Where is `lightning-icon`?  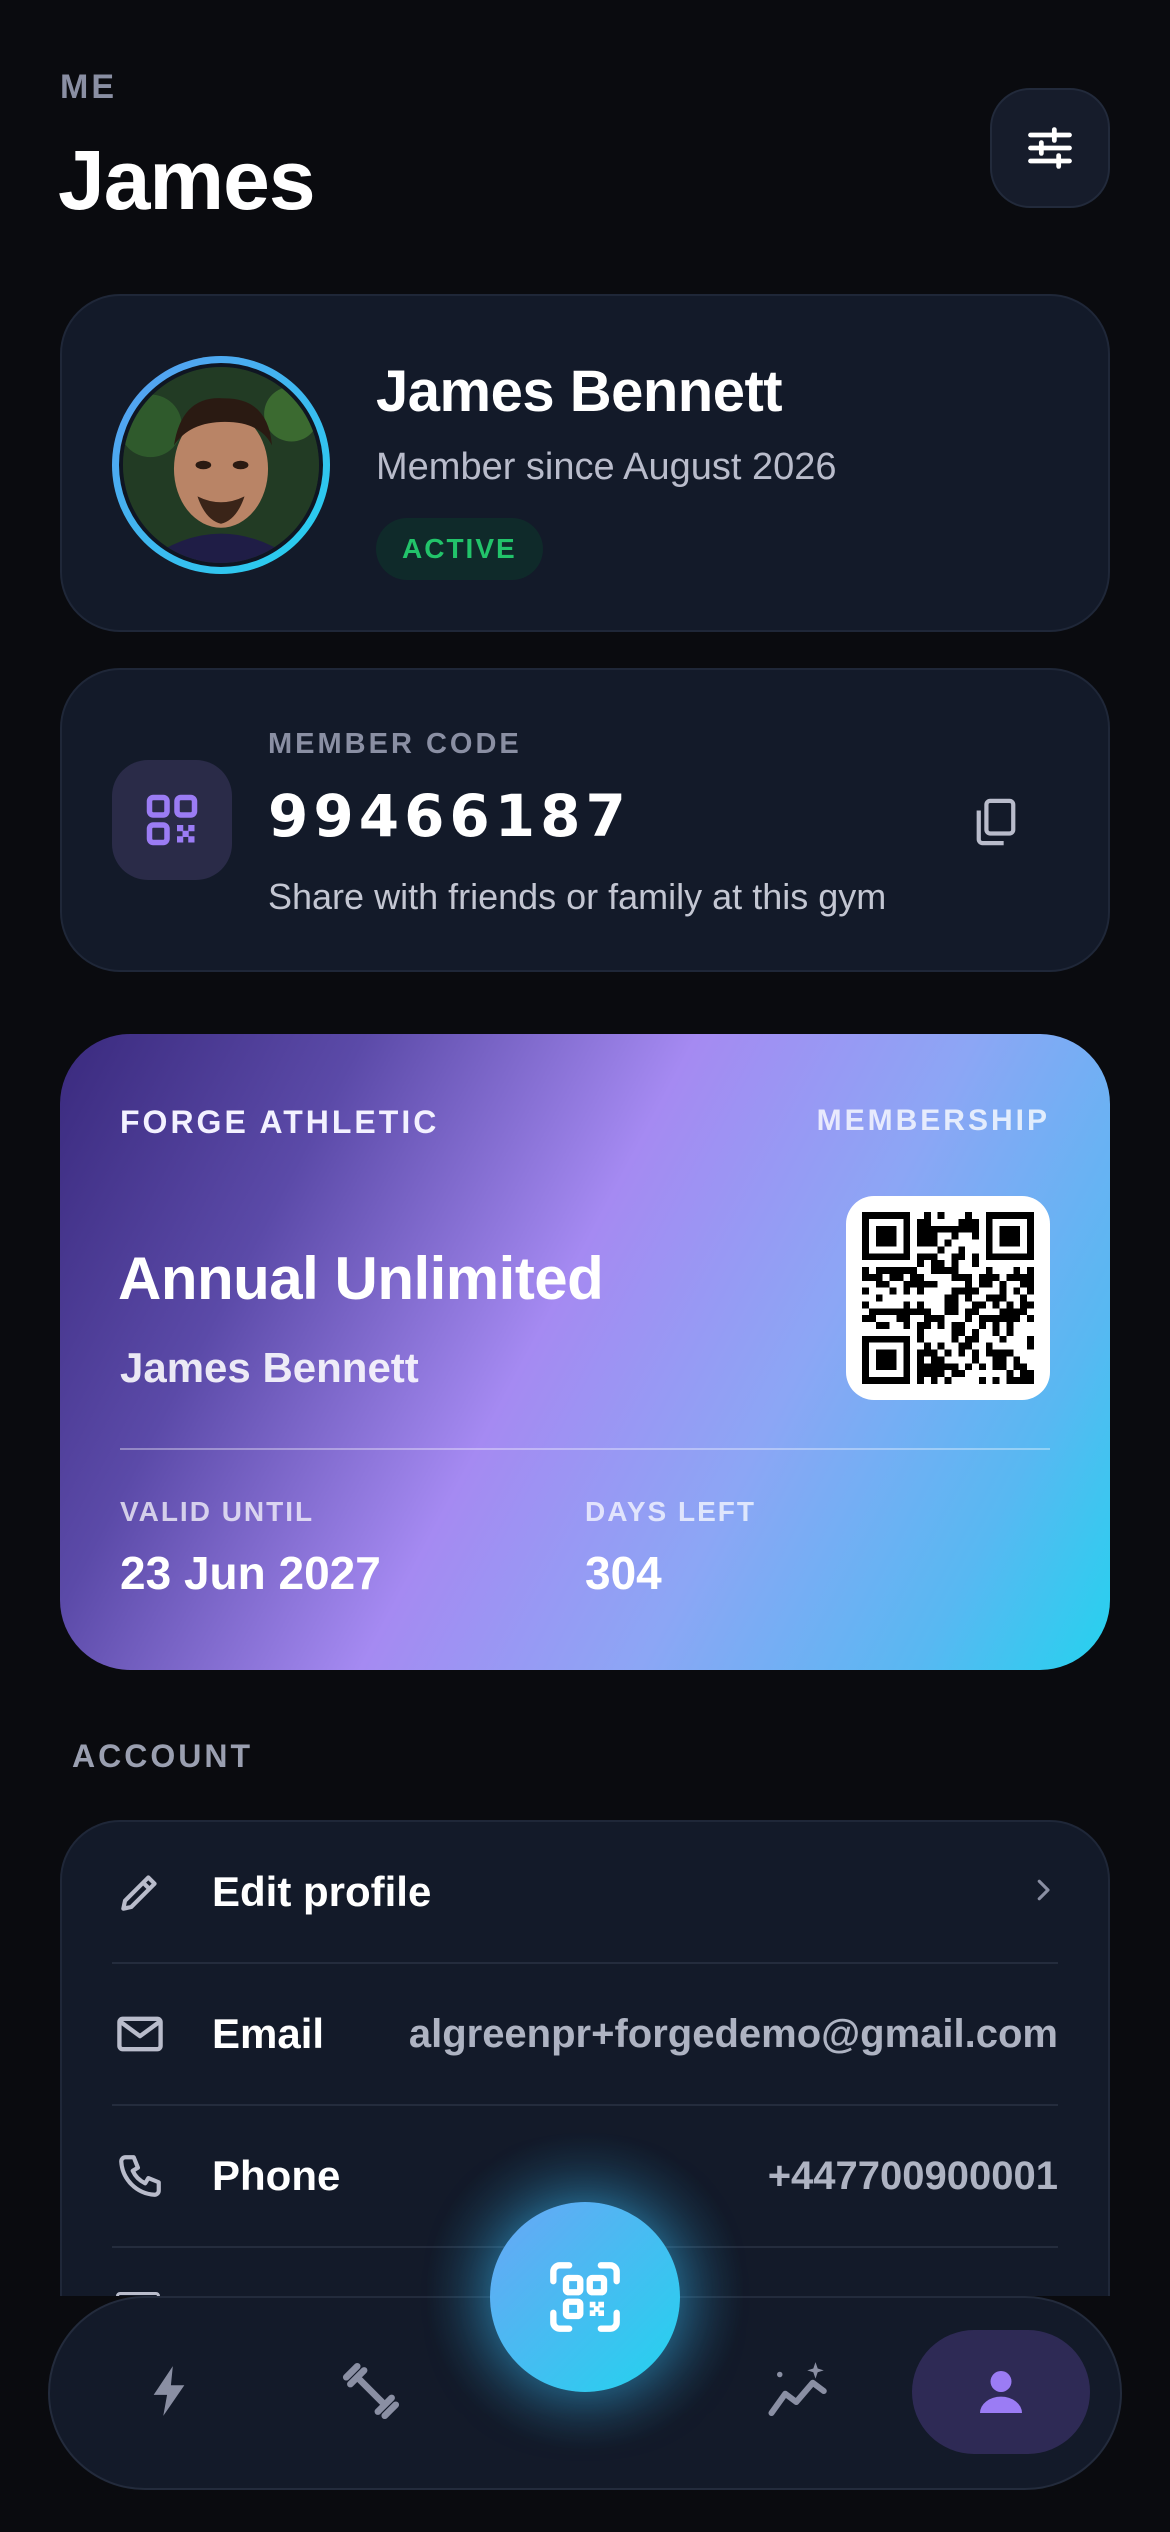 lightning-icon is located at coordinates (169, 2391).